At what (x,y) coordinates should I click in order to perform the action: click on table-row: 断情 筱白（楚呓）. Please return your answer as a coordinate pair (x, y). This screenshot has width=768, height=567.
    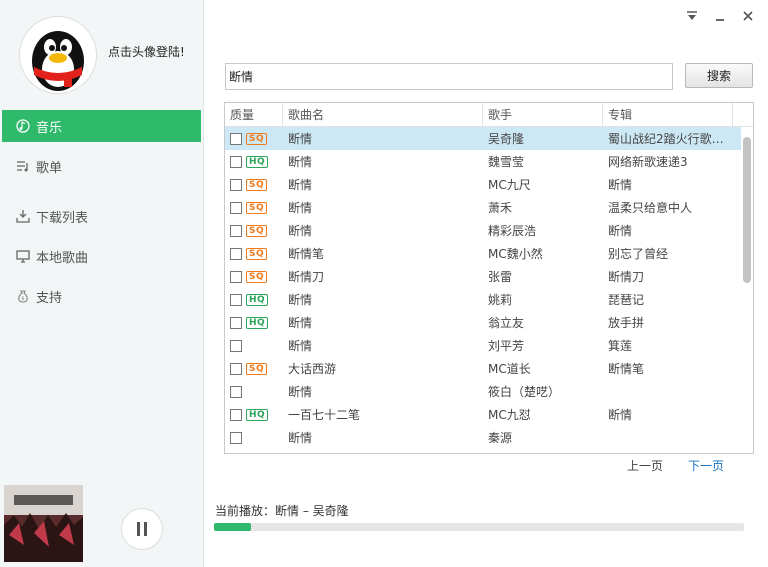
    Looking at the image, I should click on (489, 391).